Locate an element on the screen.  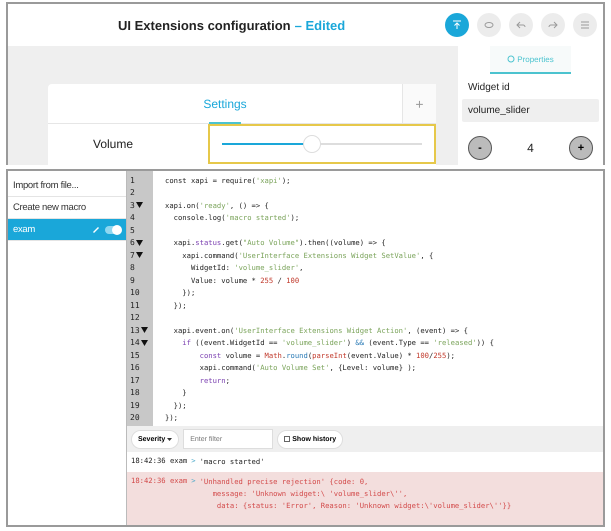
line-number: 11 is located at coordinates (135, 305).